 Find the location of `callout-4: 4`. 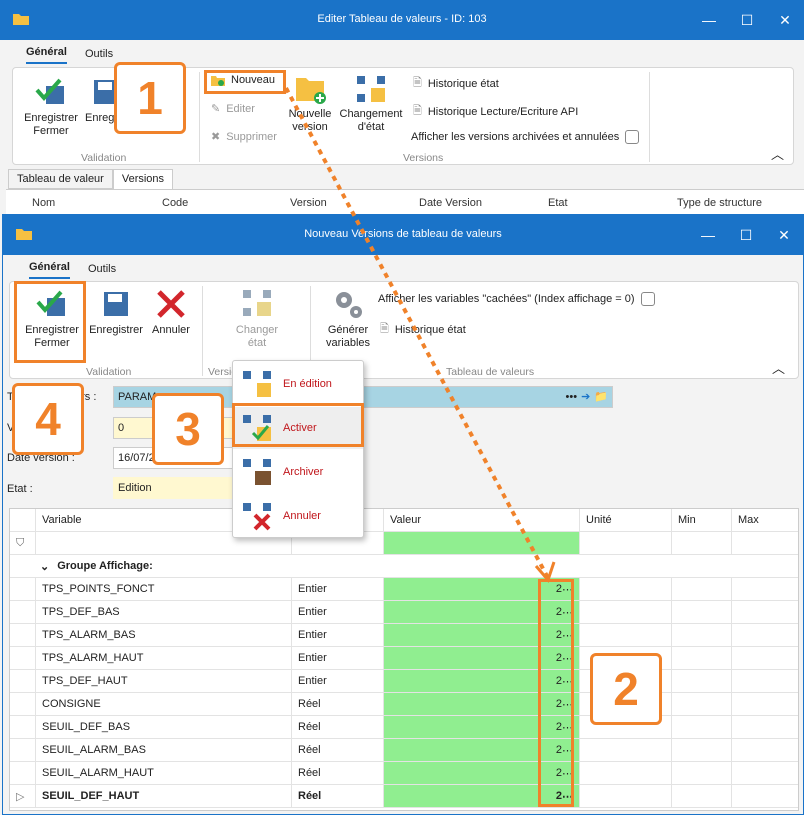

callout-4: 4 is located at coordinates (48, 419).